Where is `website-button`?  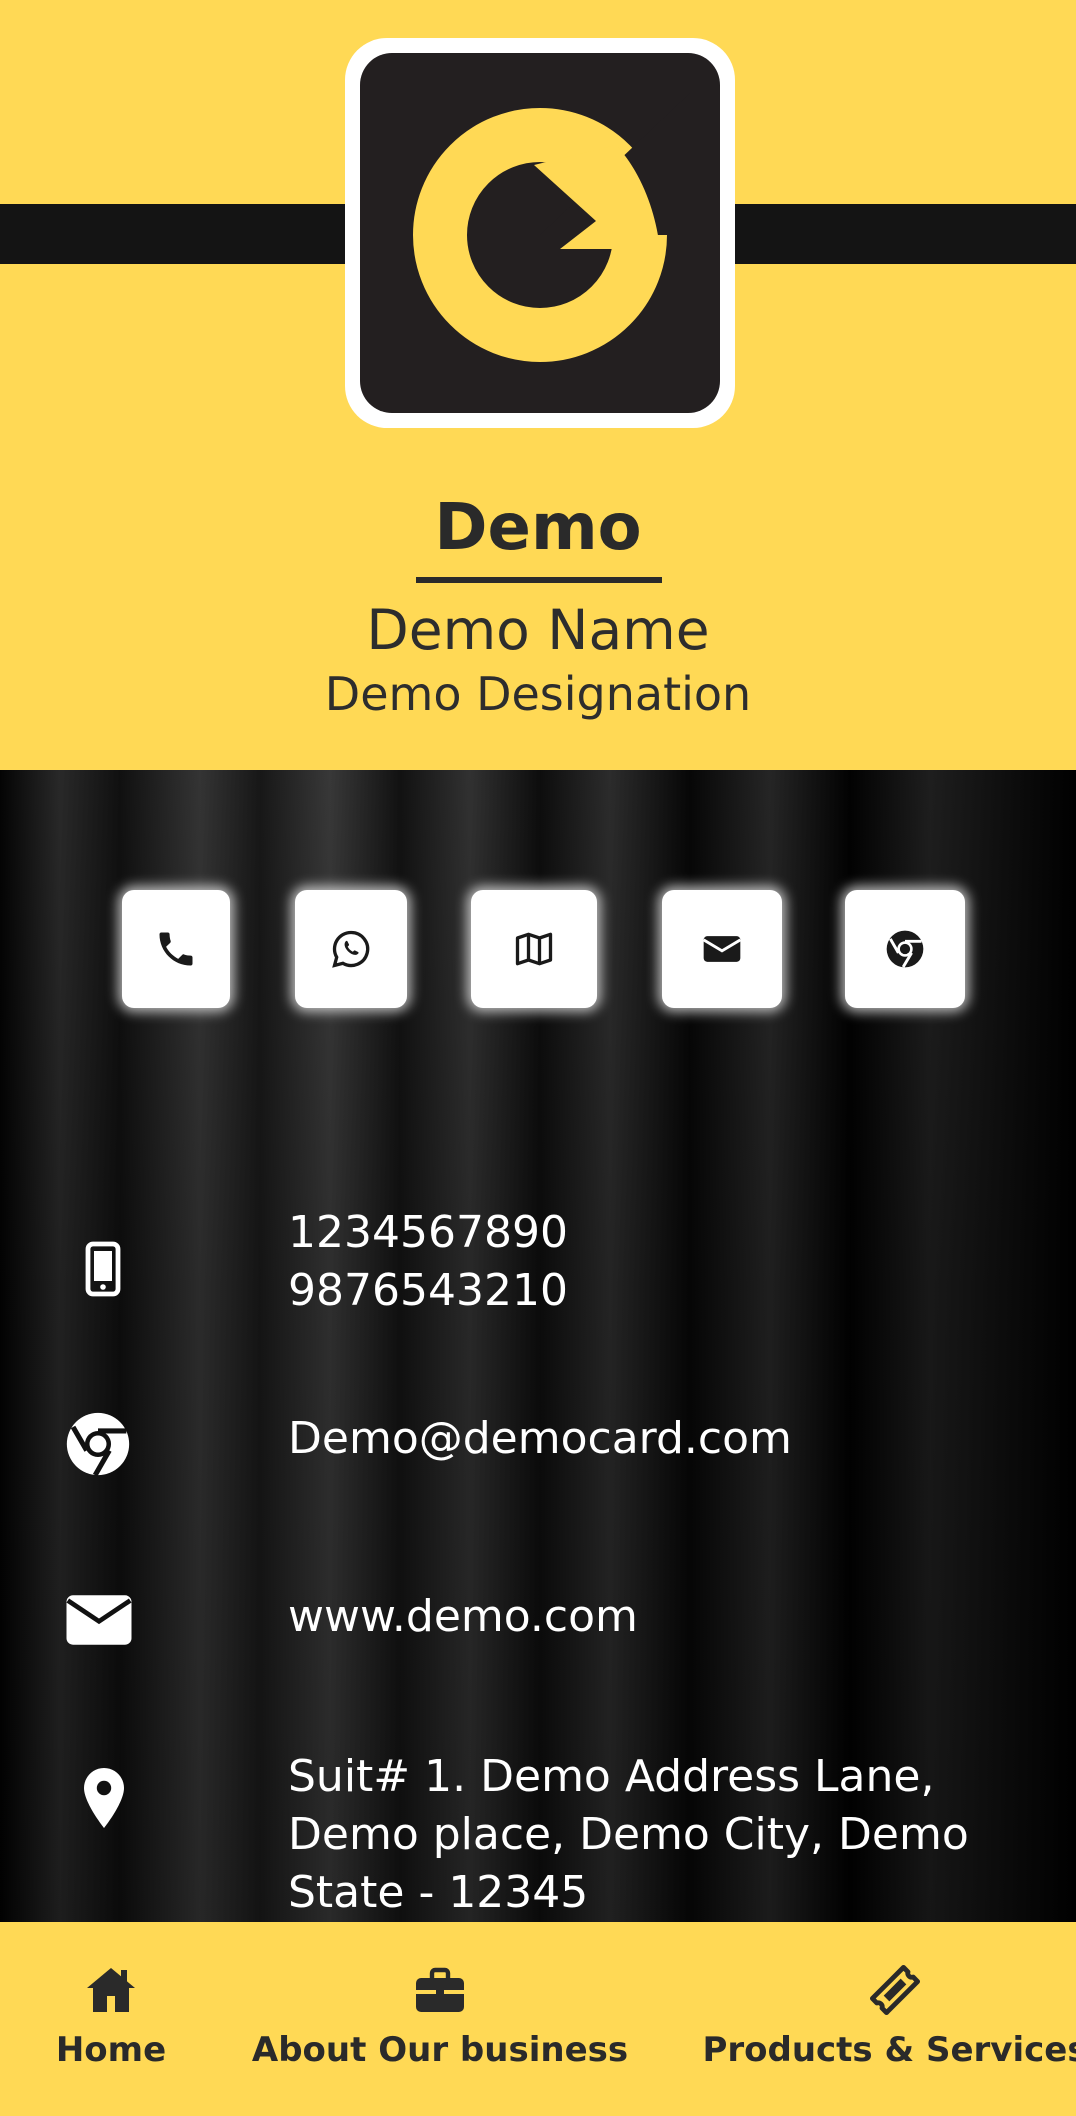
website-button is located at coordinates (905, 949).